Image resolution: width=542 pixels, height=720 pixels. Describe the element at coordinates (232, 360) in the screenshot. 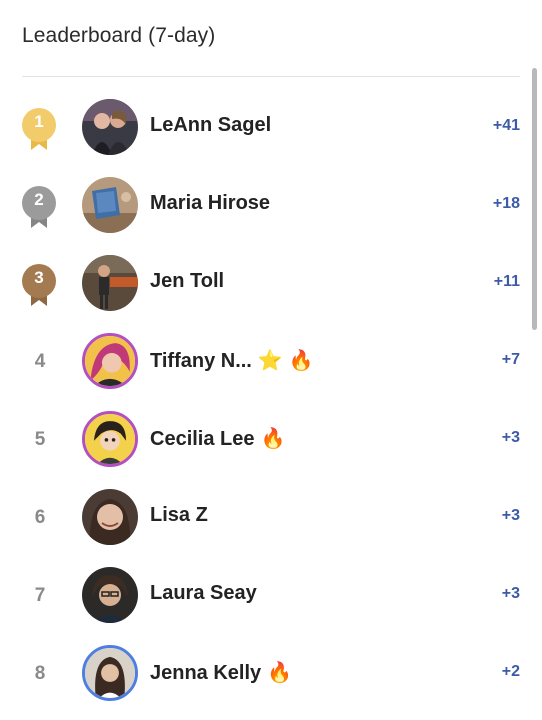

I see `leader-name: Tiffany N... ⭐ 🔥` at that location.